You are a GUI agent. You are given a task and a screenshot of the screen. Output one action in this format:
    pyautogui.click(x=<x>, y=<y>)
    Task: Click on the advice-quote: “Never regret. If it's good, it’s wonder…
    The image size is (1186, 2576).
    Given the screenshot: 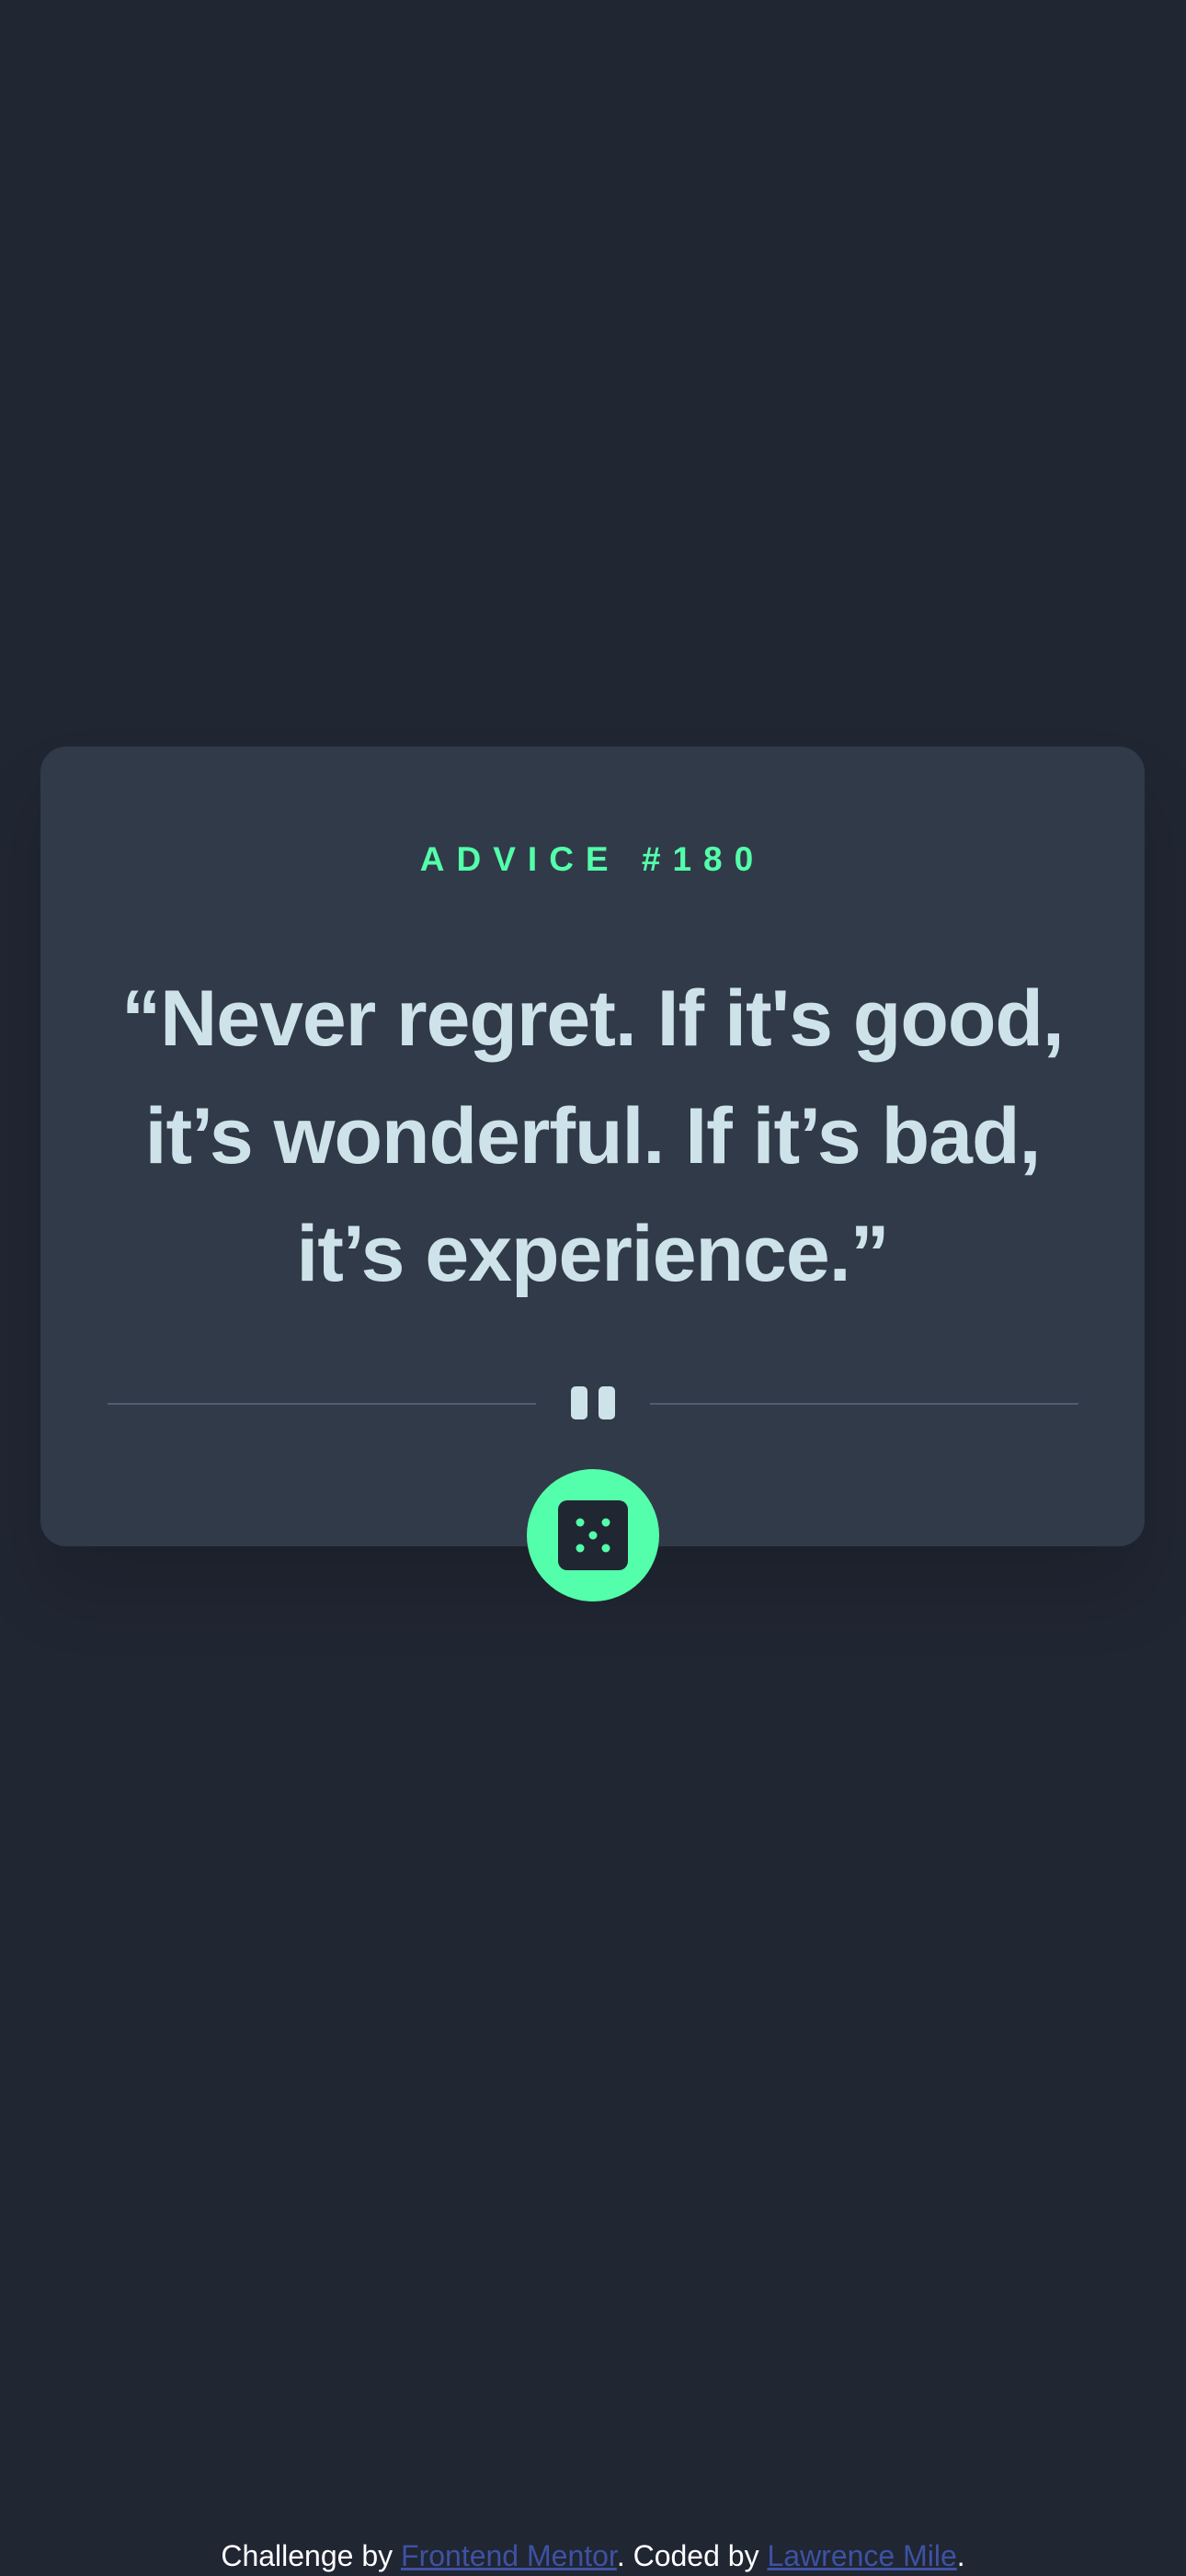 What is the action you would take?
    pyautogui.click(x=593, y=1136)
    